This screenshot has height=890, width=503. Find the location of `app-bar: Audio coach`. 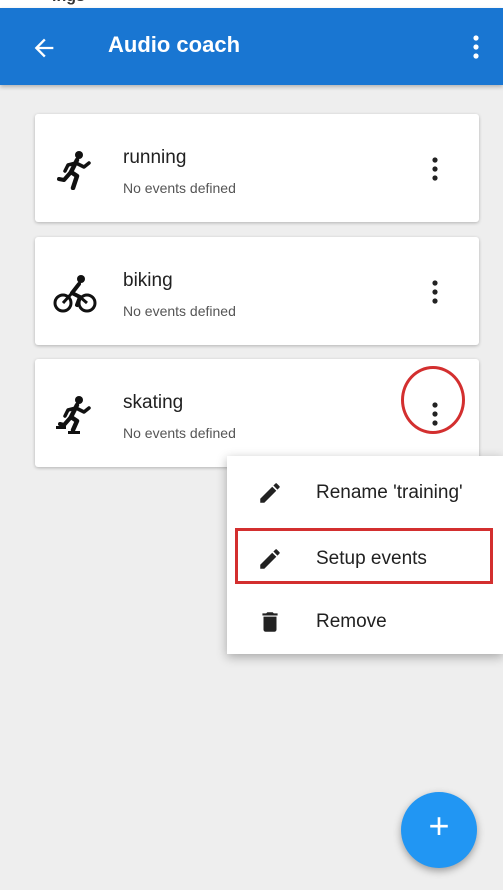

app-bar: Audio coach is located at coordinates (251, 46).